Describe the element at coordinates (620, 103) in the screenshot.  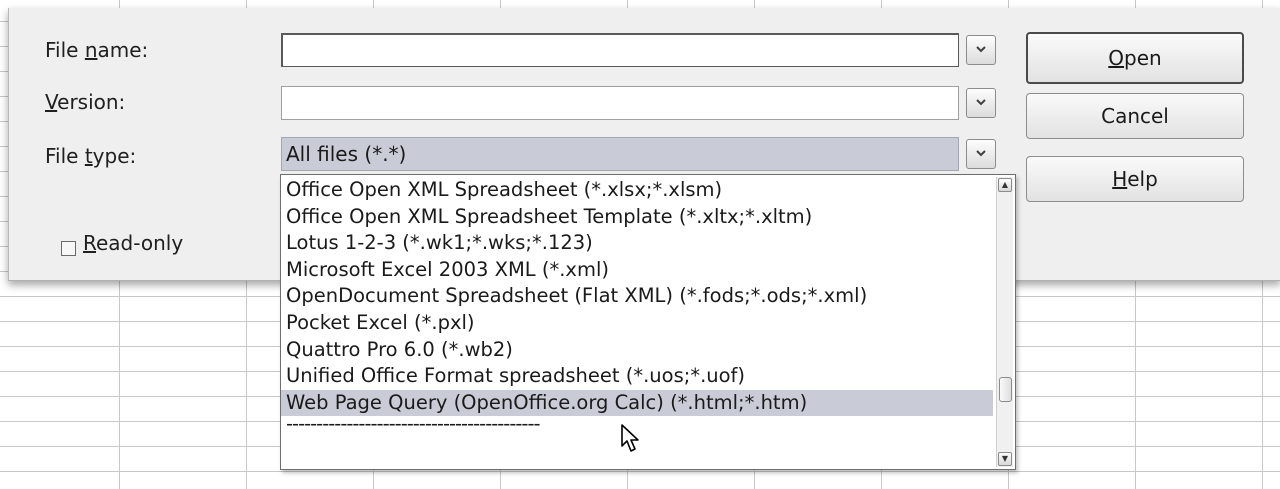
I see `version-select` at that location.